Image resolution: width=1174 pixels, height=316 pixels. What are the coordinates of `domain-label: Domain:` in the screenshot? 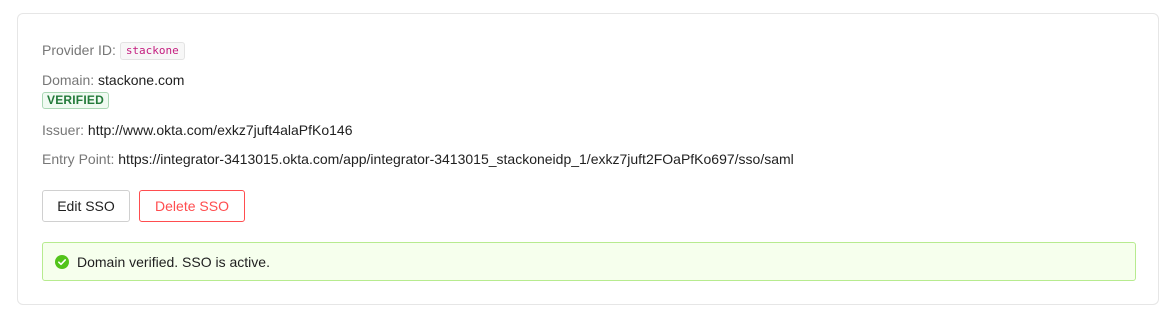 It's located at (68, 80).